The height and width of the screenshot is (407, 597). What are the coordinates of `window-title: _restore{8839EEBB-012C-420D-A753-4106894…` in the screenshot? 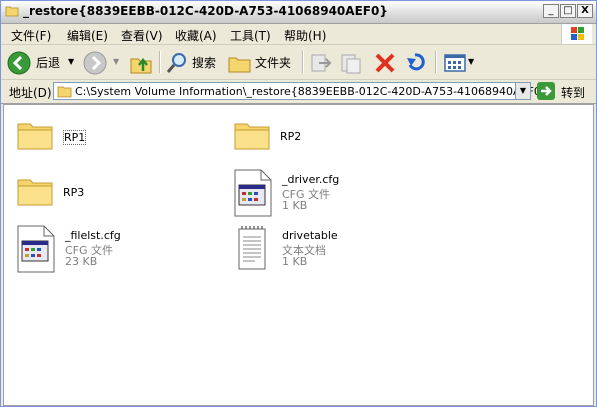 It's located at (205, 11).